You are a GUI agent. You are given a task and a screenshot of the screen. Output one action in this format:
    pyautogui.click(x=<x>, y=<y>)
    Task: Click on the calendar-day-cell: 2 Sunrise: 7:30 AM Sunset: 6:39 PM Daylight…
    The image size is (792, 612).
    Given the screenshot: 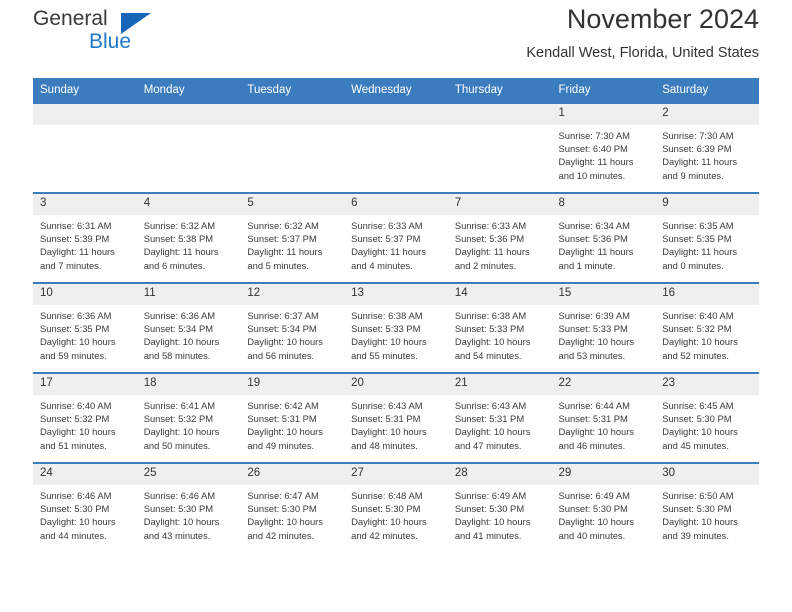 What is the action you would take?
    pyautogui.click(x=707, y=147)
    